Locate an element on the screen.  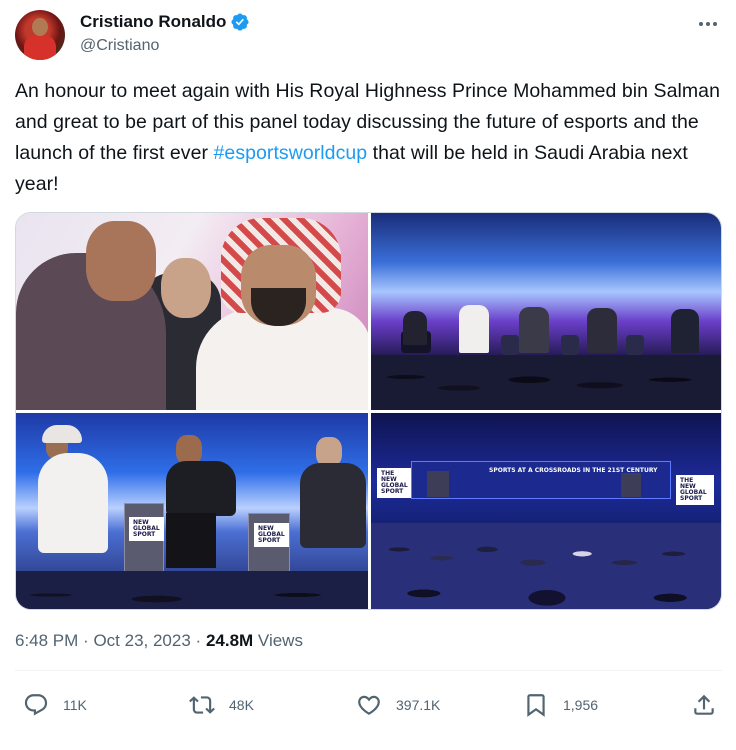
name-row: Cristiano Ronaldo is located at coordinates (165, 22).